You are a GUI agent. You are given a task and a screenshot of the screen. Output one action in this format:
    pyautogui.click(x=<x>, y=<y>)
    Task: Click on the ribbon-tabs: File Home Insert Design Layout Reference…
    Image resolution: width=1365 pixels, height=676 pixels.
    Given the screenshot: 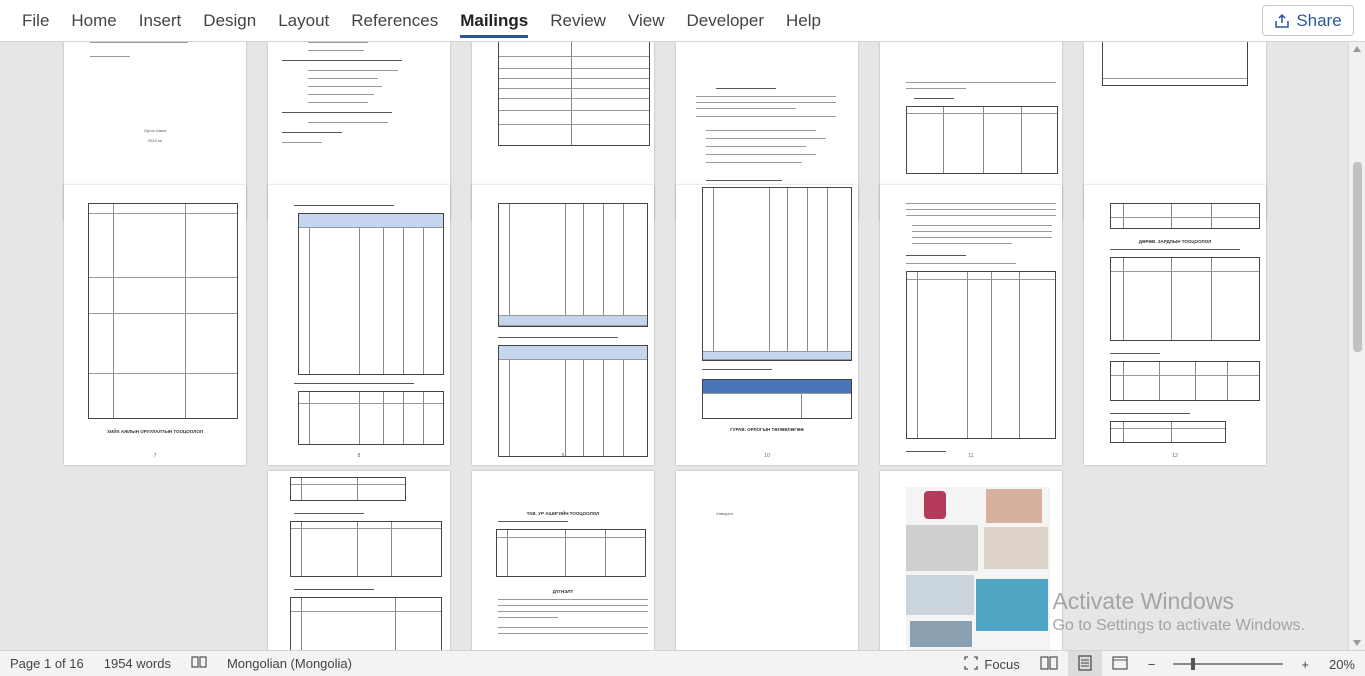 What is the action you would take?
    pyautogui.click(x=416, y=21)
    